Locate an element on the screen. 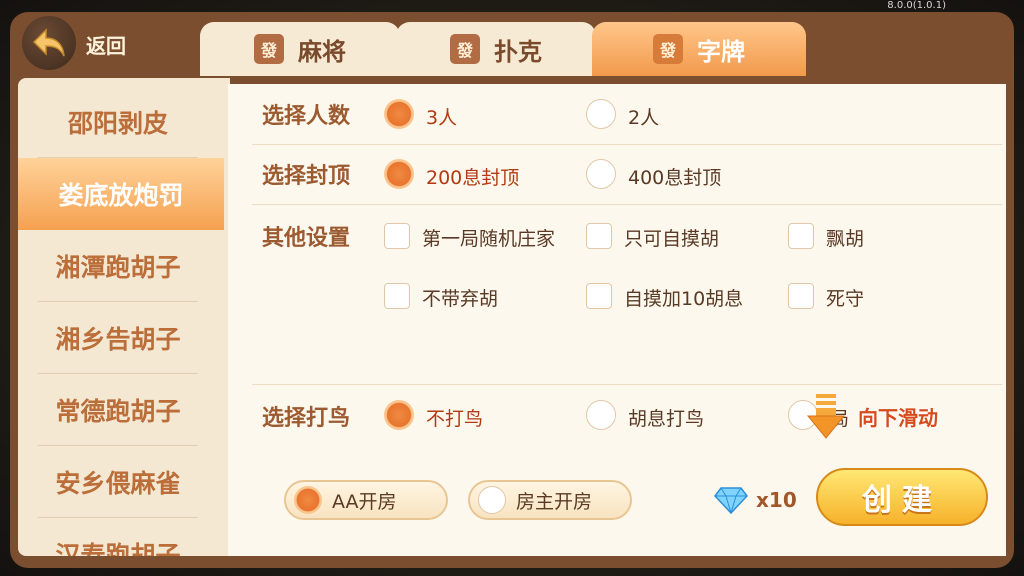  create-label: 创建 is located at coordinates (902, 500).